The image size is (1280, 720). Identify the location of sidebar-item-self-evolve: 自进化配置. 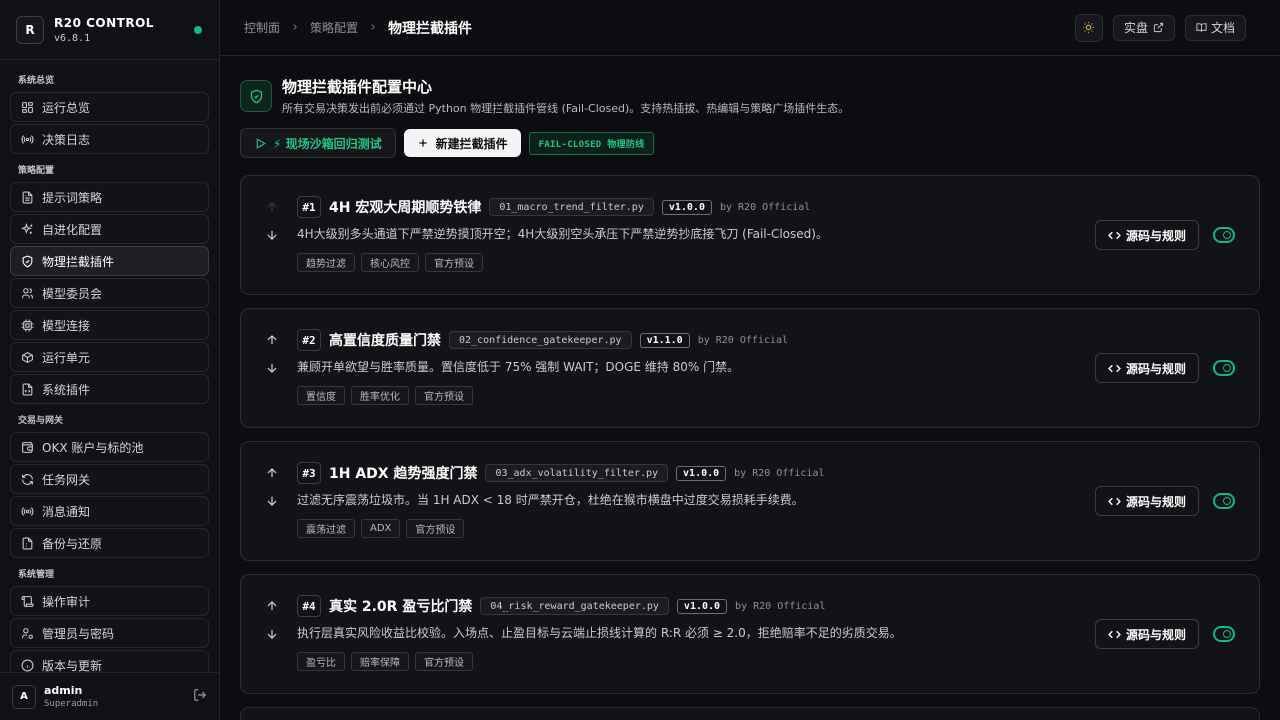
(109, 229).